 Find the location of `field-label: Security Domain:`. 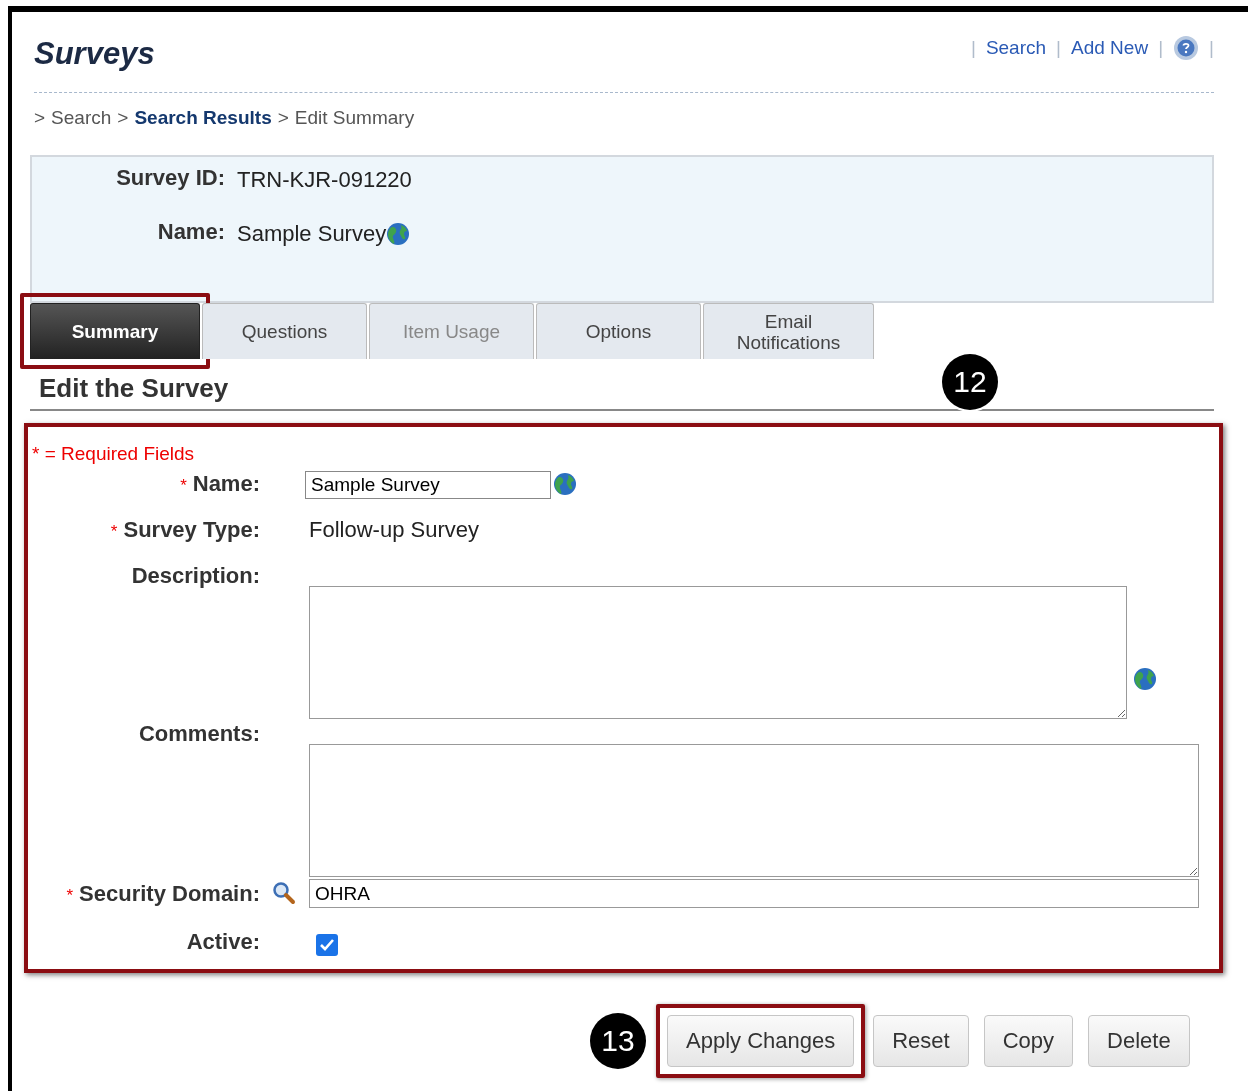

field-label: Security Domain: is located at coordinates (169, 893).